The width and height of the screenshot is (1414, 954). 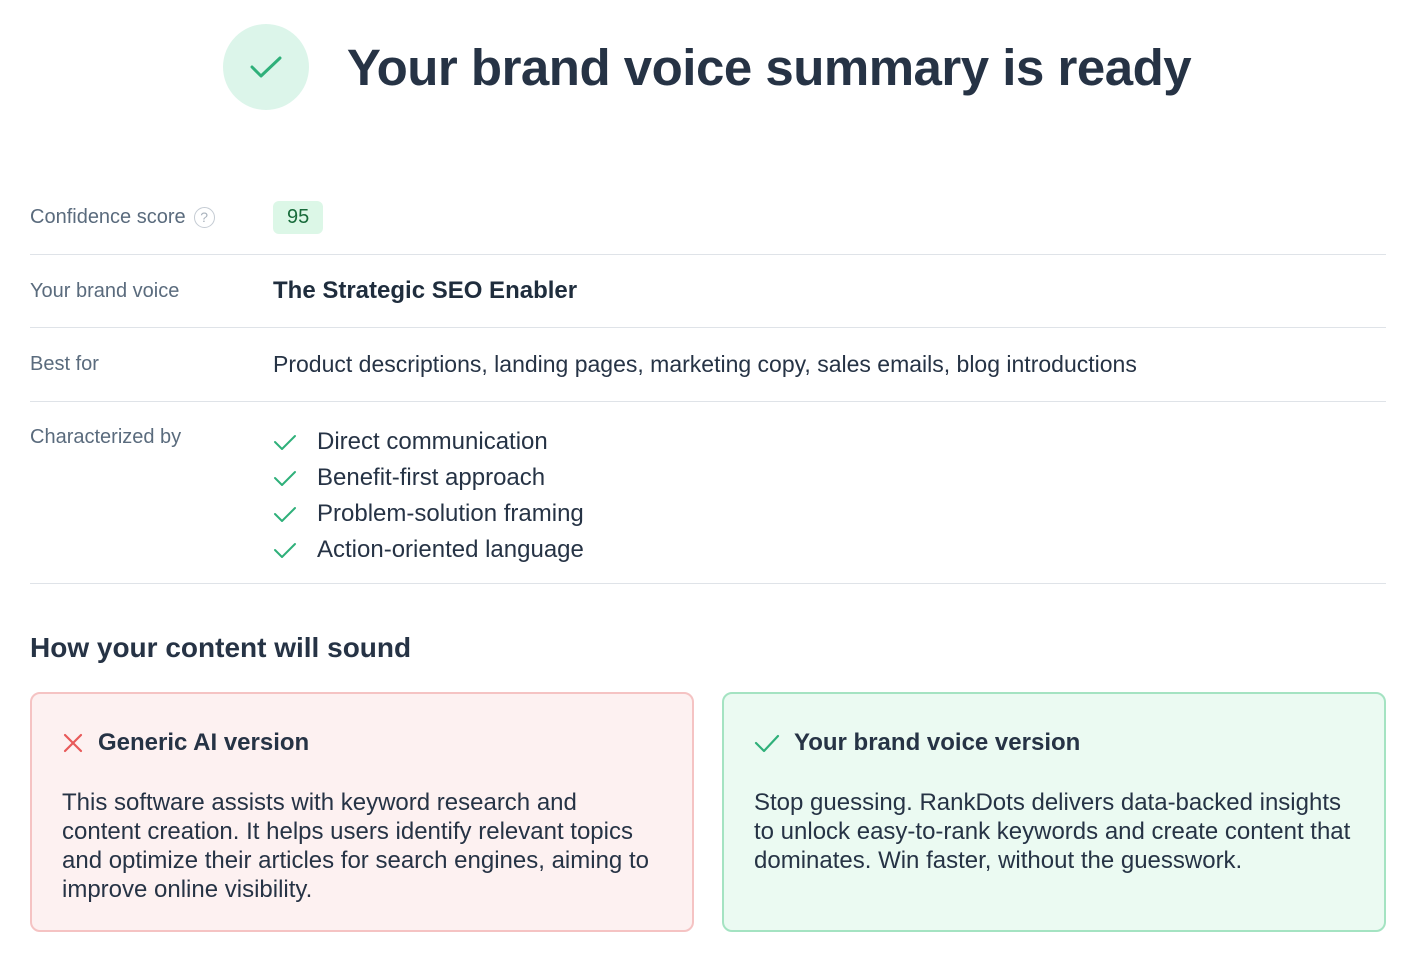 I want to click on list-item: Problem-solution framing, so click(x=829, y=514).